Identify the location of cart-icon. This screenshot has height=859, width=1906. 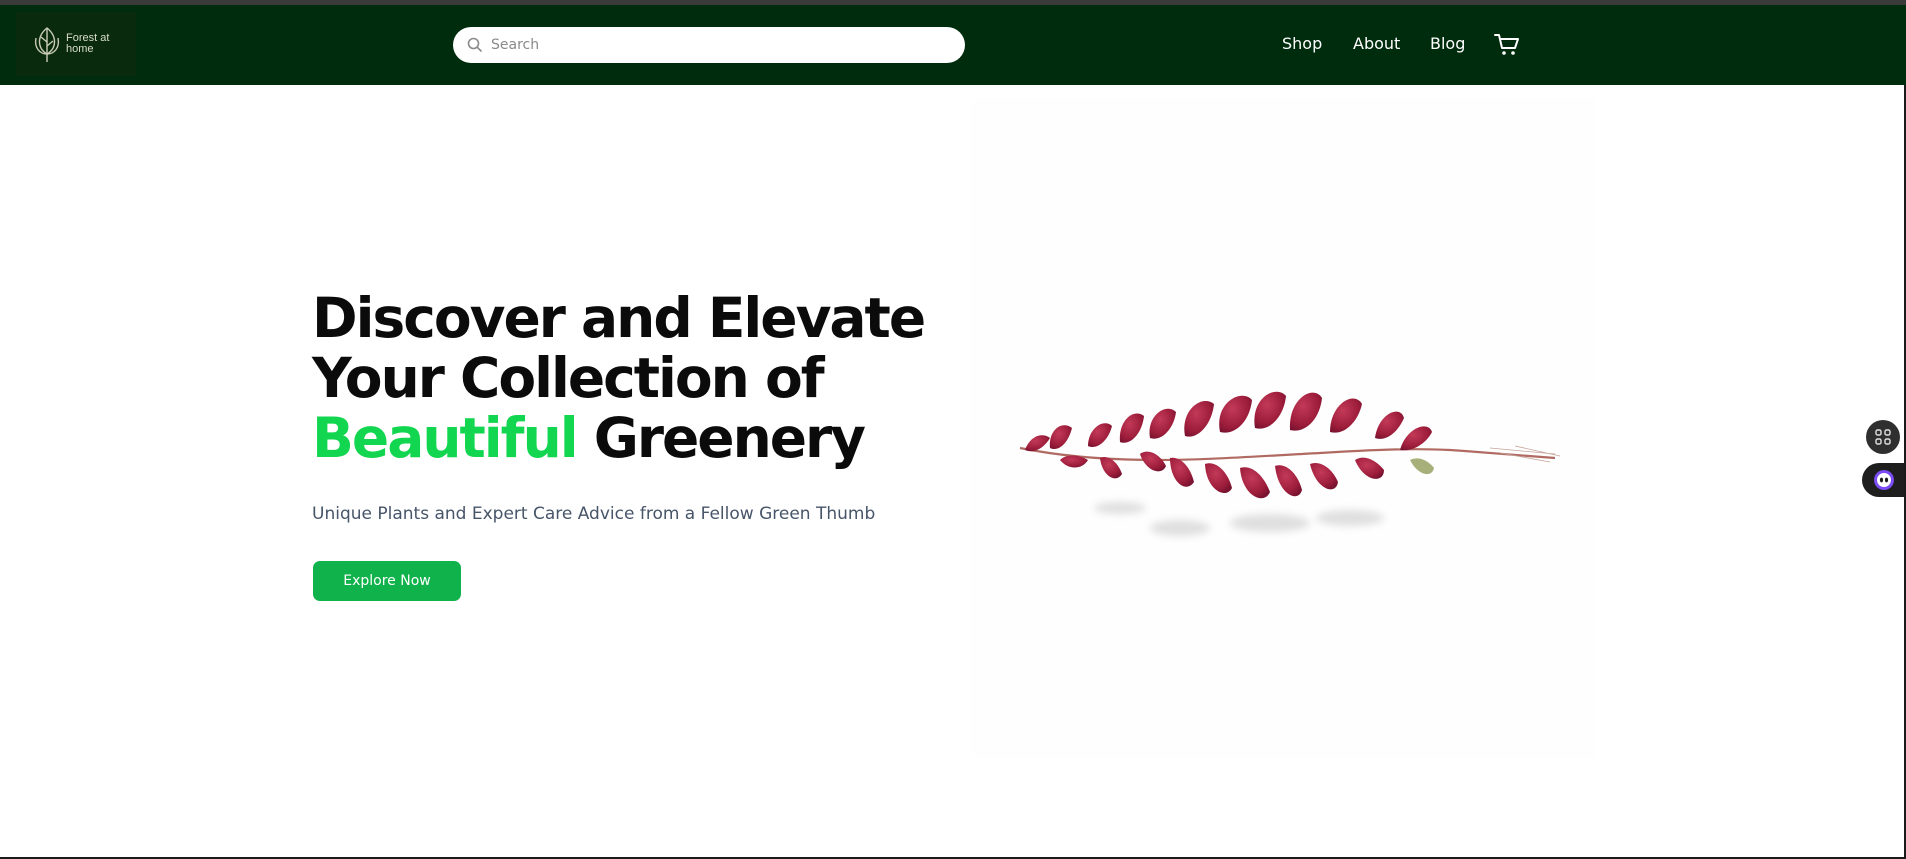
(1506, 44).